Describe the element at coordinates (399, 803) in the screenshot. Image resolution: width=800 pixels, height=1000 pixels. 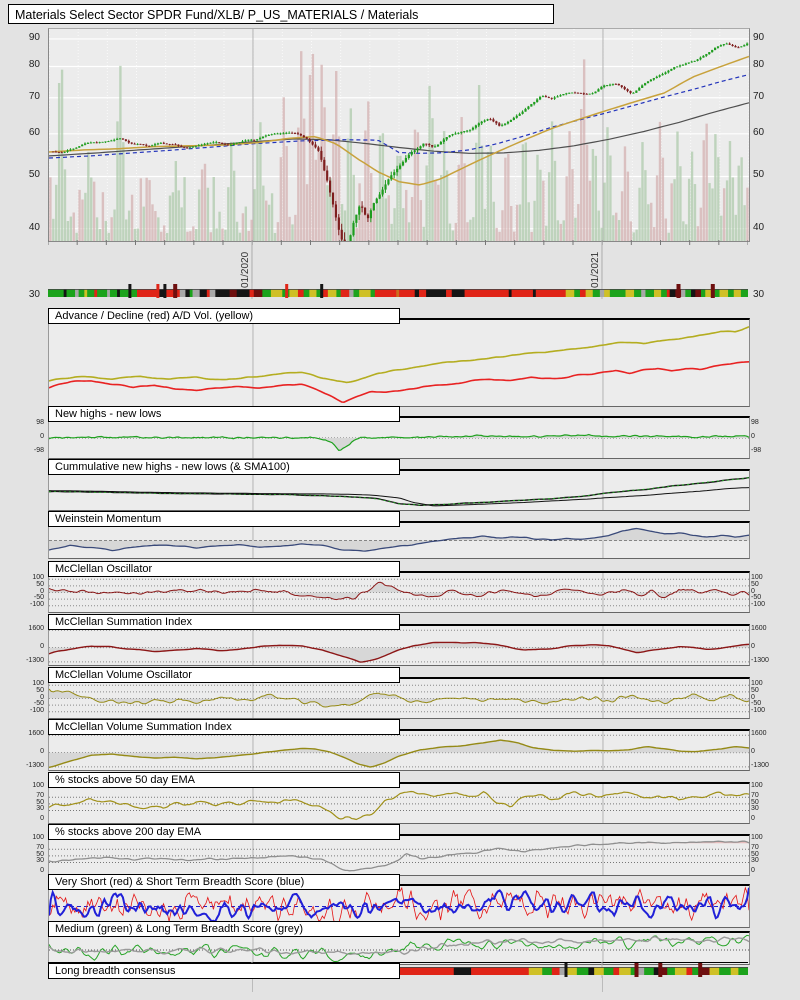
I see `pct-above-50ema-plot` at that location.